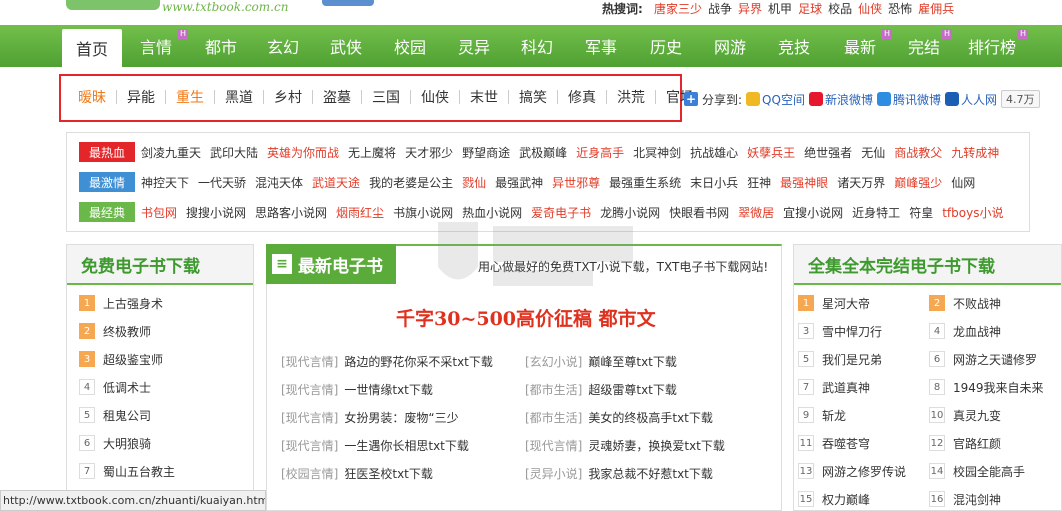 The height and width of the screenshot is (511, 1062). I want to click on rank-item: 15 权力巅峰, so click(852, 498).